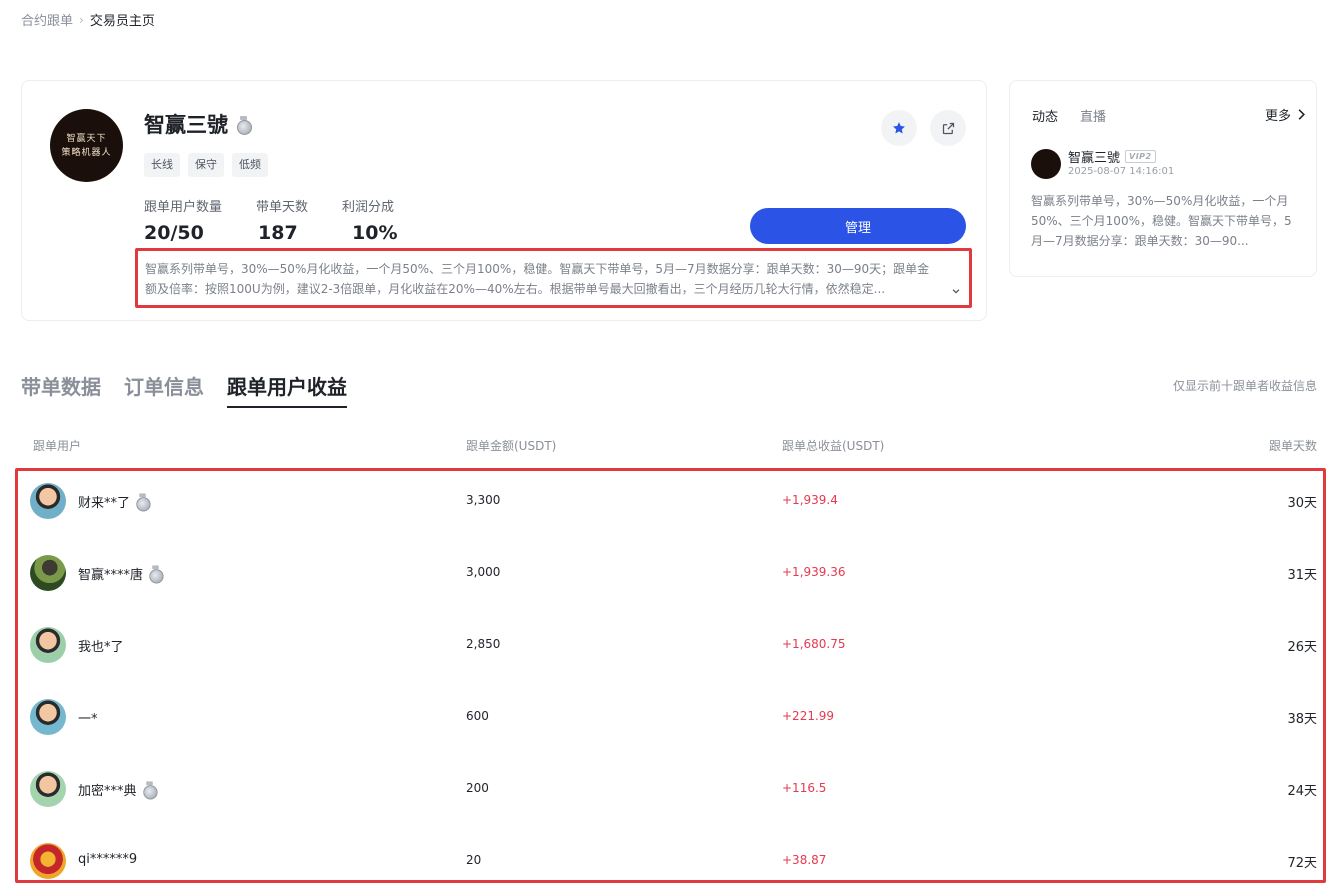  I want to click on trader-name: 智赢三號, so click(198, 124).